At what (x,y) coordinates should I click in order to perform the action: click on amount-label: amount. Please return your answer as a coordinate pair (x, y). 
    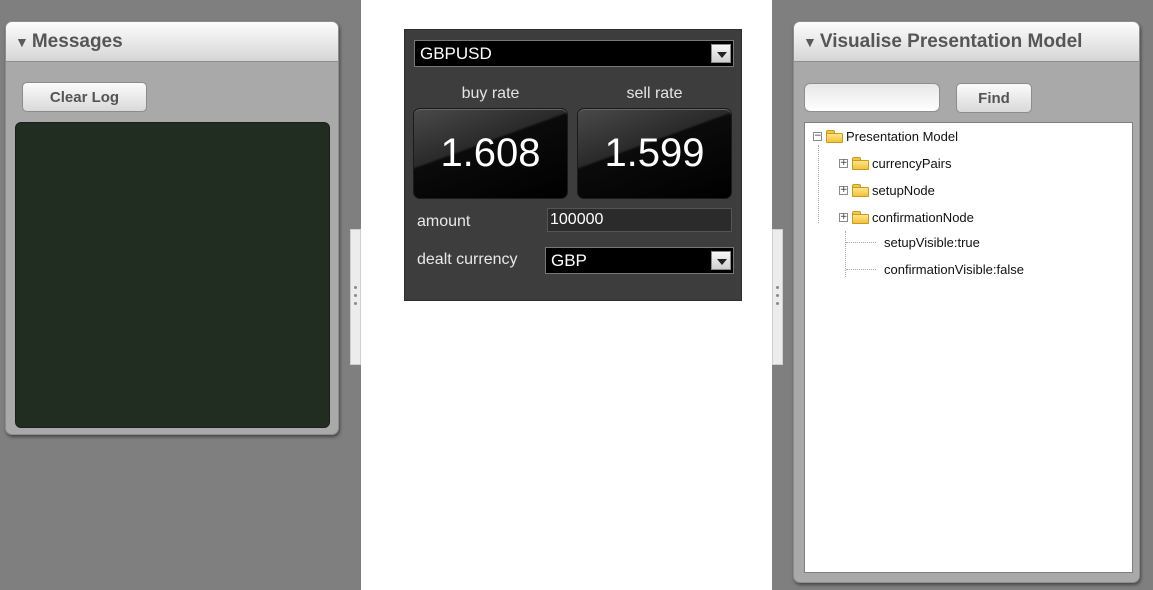
    Looking at the image, I should click on (444, 221).